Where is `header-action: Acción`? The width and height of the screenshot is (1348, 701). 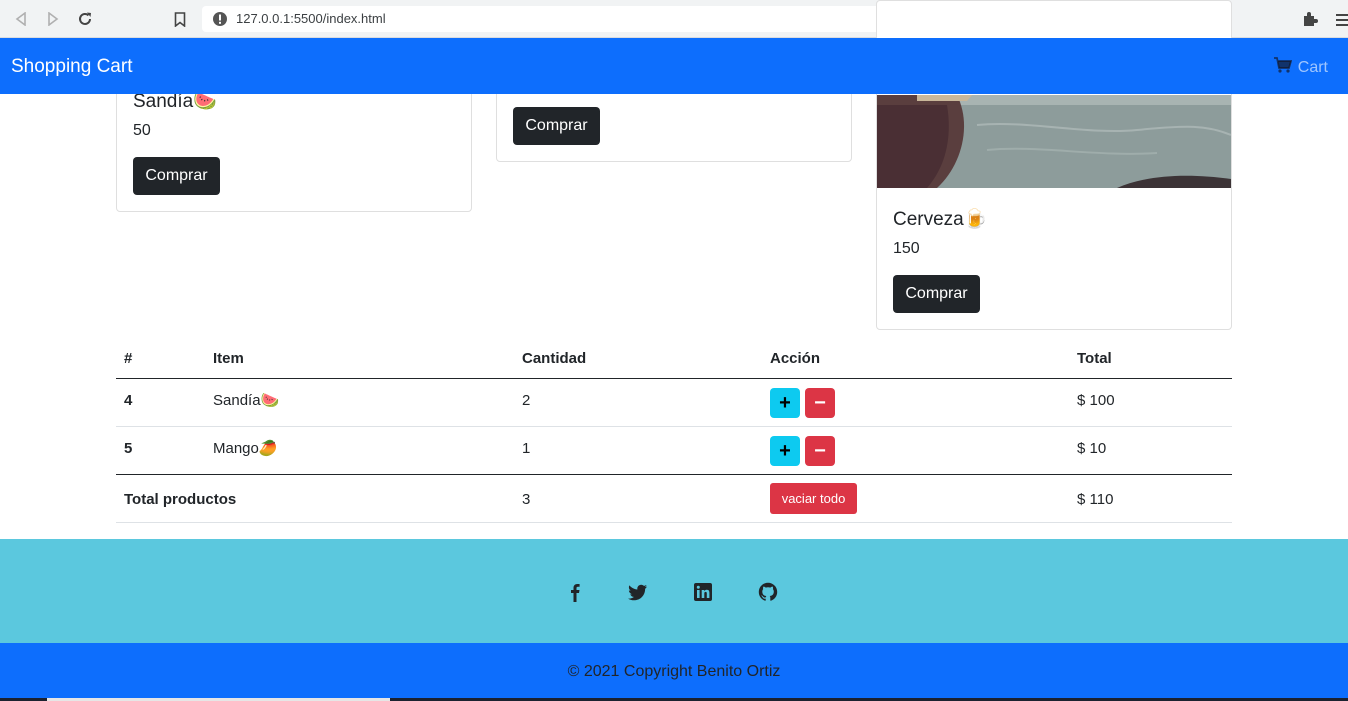
header-action: Acción is located at coordinates (795, 358).